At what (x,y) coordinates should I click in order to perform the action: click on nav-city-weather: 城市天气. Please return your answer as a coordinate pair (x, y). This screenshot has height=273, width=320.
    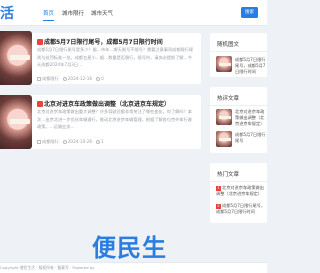
    Looking at the image, I should click on (102, 13).